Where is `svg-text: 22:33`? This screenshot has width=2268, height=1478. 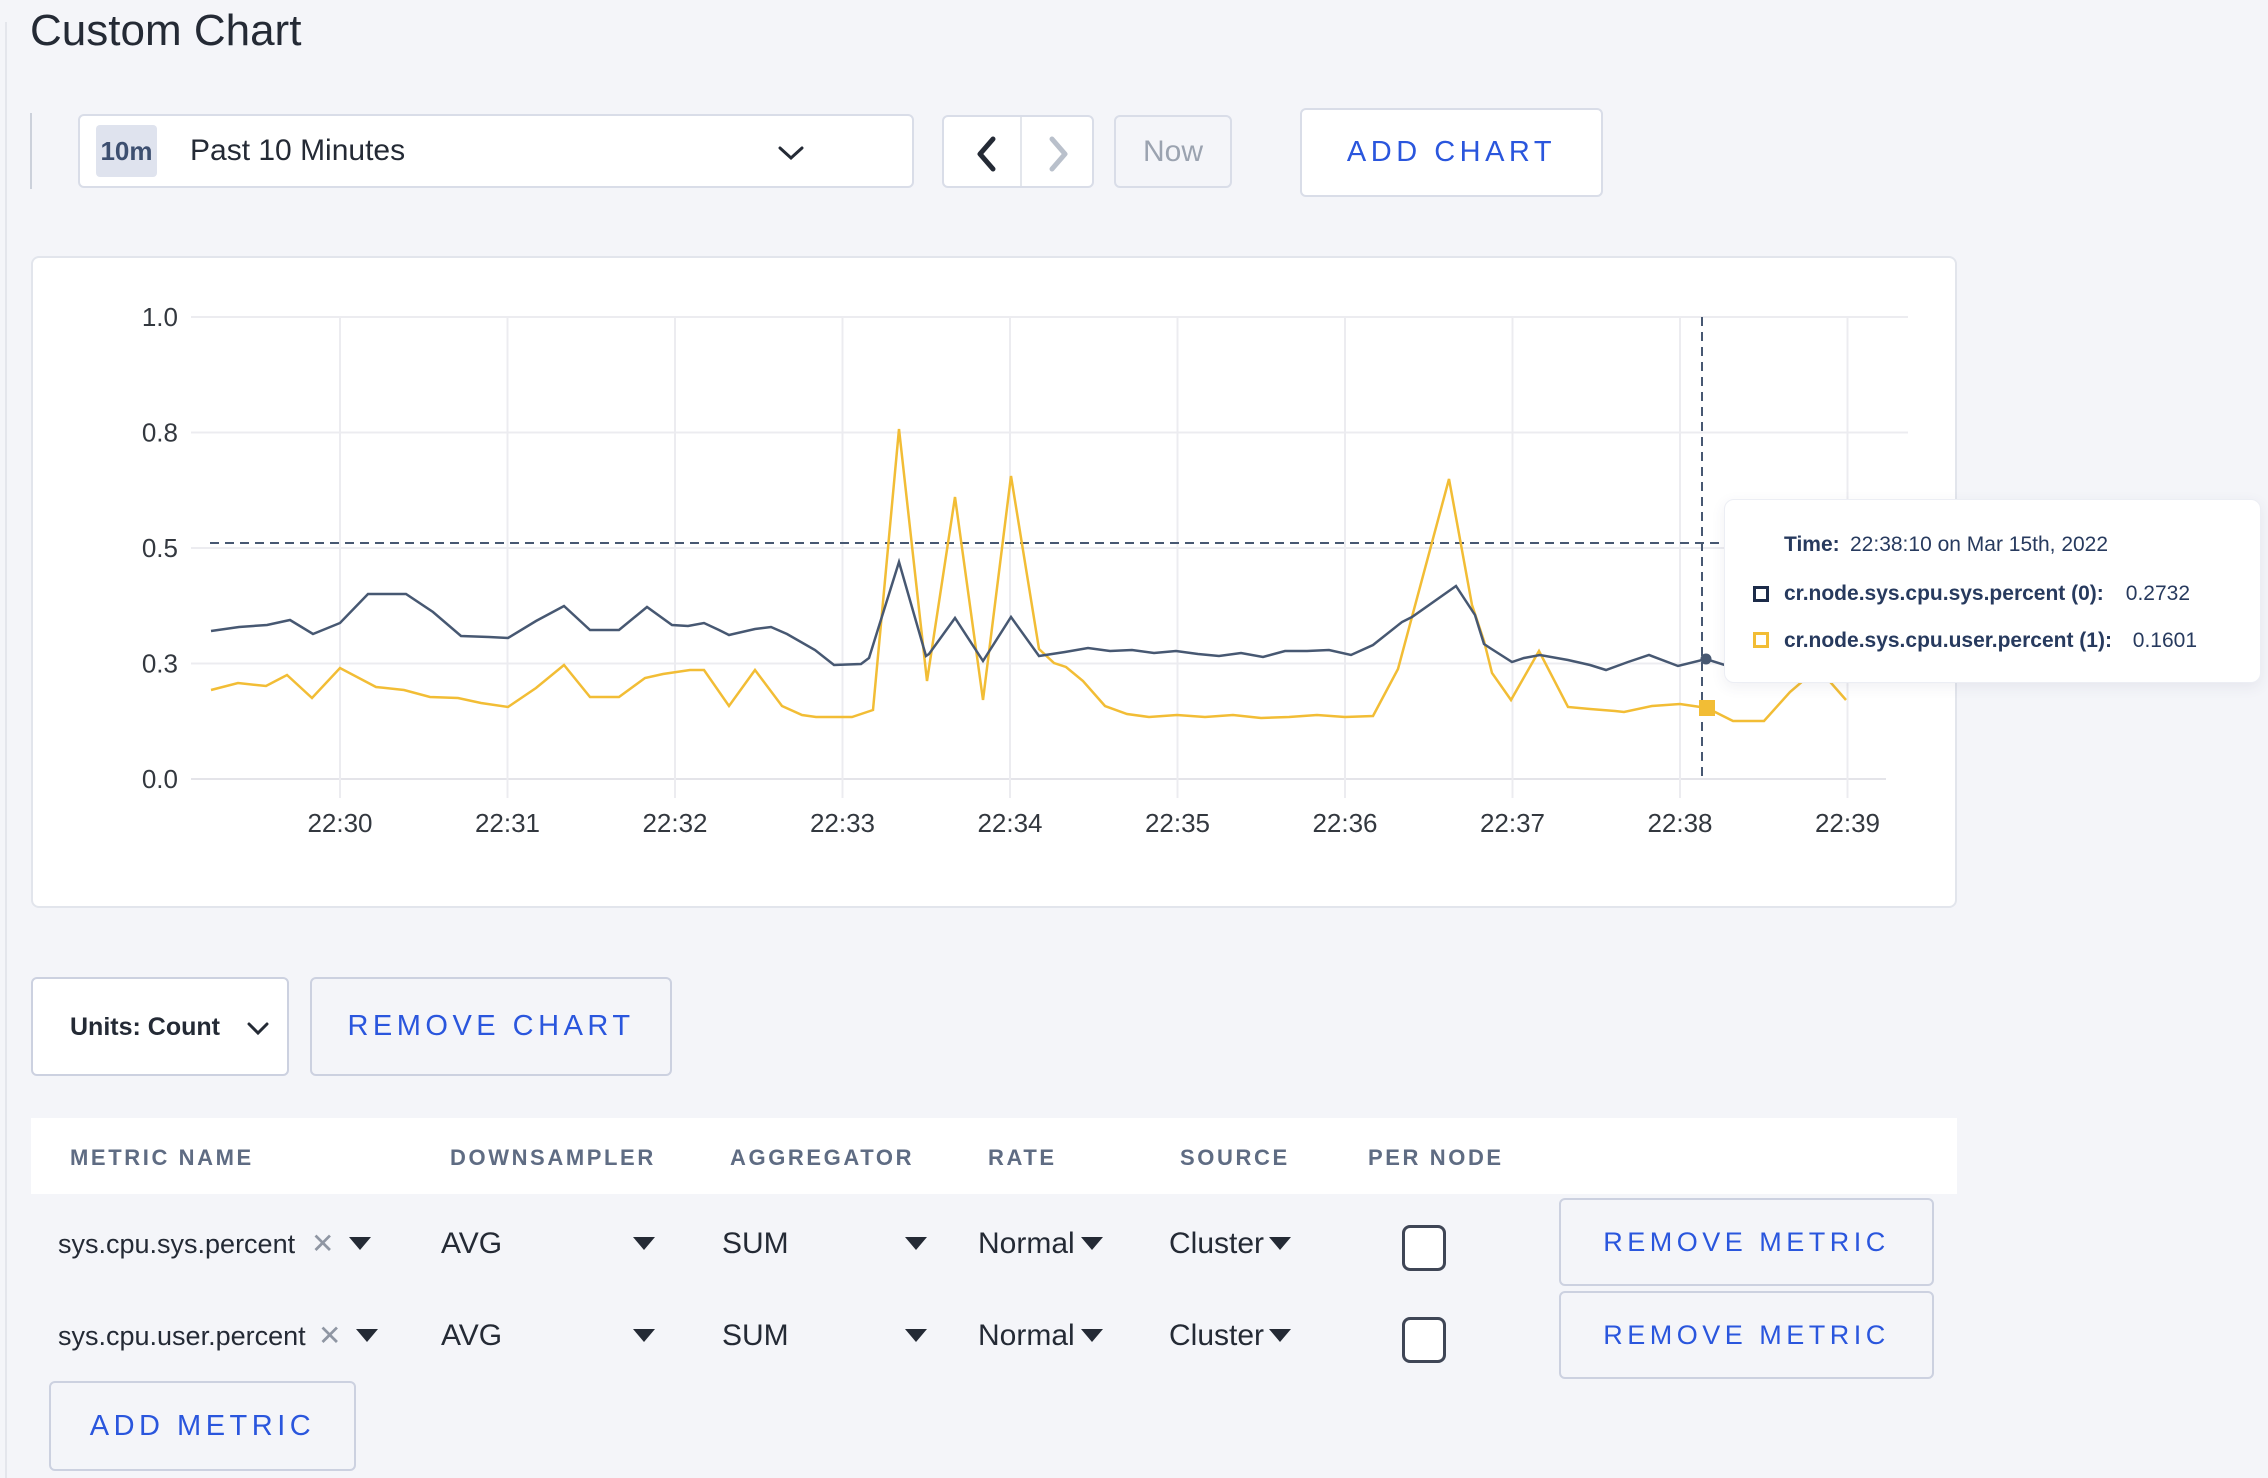 svg-text: 22:33 is located at coordinates (842, 823).